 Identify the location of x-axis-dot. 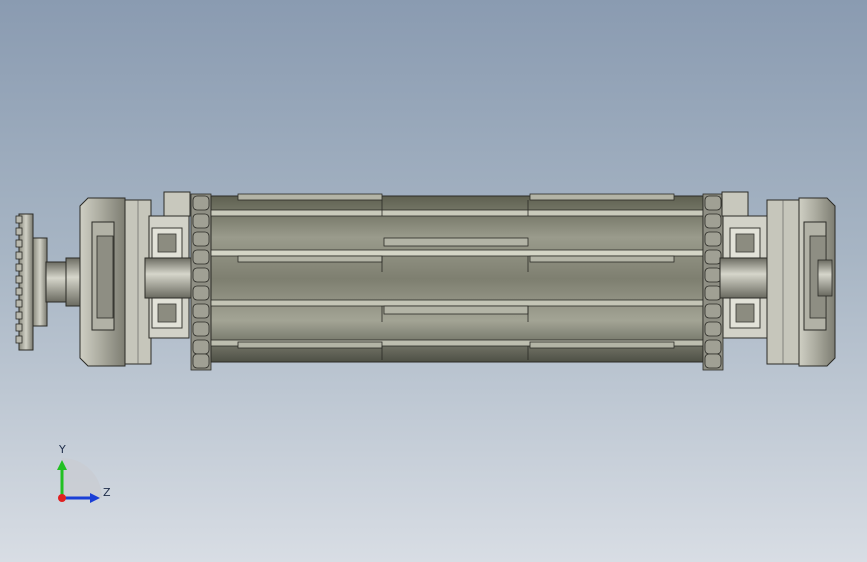
(62, 498).